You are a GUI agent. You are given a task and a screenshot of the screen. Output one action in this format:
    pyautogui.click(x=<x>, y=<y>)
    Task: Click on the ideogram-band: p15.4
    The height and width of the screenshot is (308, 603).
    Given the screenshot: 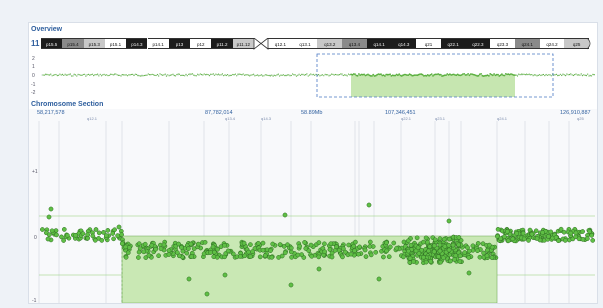 What is the action you would take?
    pyautogui.click(x=73, y=43)
    